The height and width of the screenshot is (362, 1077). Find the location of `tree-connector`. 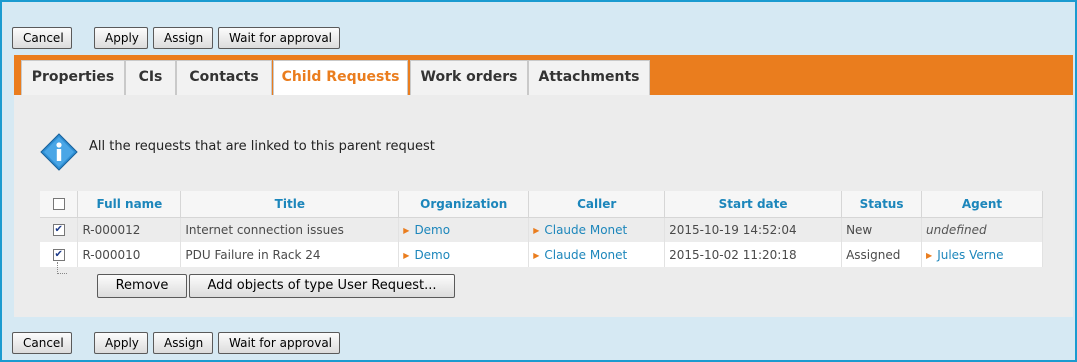

tree-connector is located at coordinates (62, 268).